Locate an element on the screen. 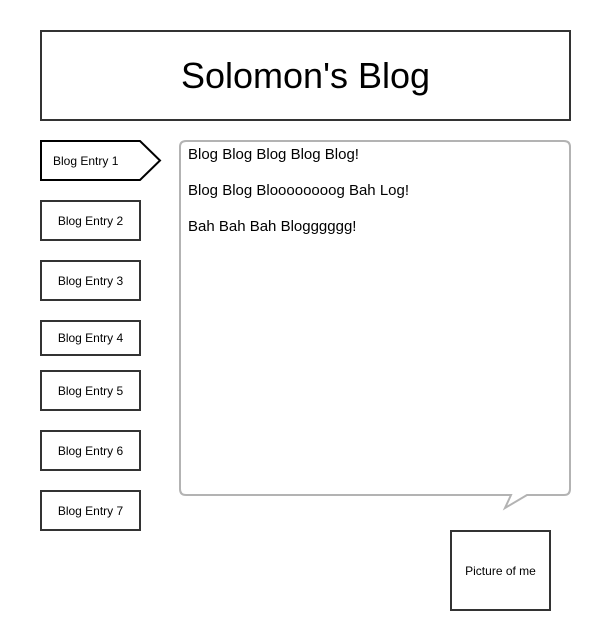 The image size is (598, 630). sidebar-item-label: Blog Entry 1 is located at coordinates (86, 160).